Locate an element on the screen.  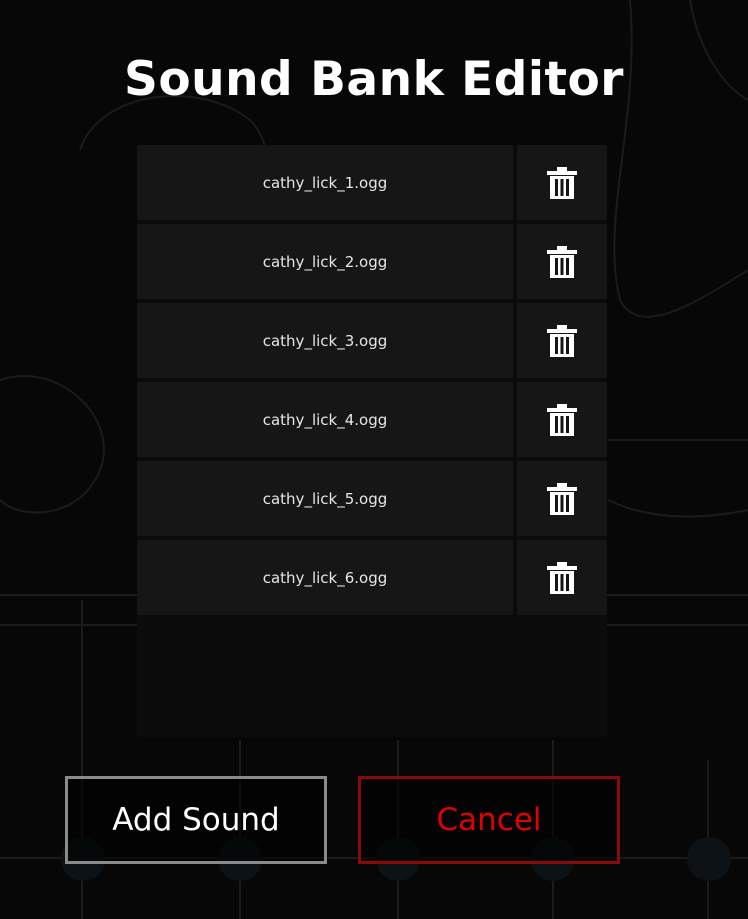
list-item: cathy_lick_3.ogg is located at coordinates (372, 340).